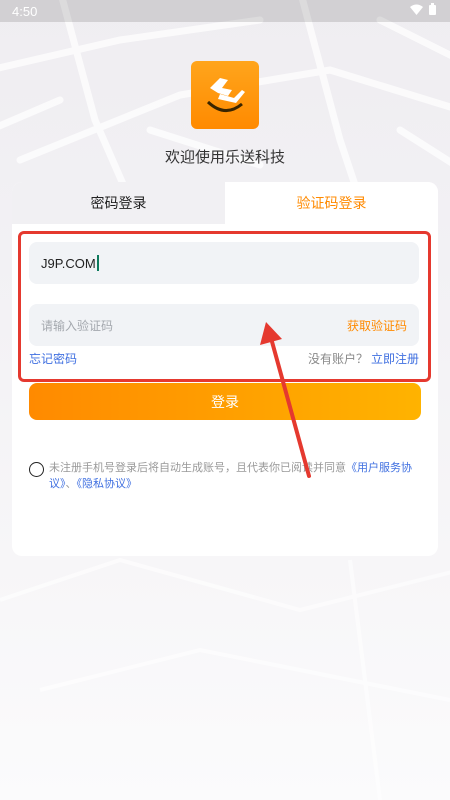 This screenshot has height=800, width=450. I want to click on app-logo-icon, so click(225, 95).